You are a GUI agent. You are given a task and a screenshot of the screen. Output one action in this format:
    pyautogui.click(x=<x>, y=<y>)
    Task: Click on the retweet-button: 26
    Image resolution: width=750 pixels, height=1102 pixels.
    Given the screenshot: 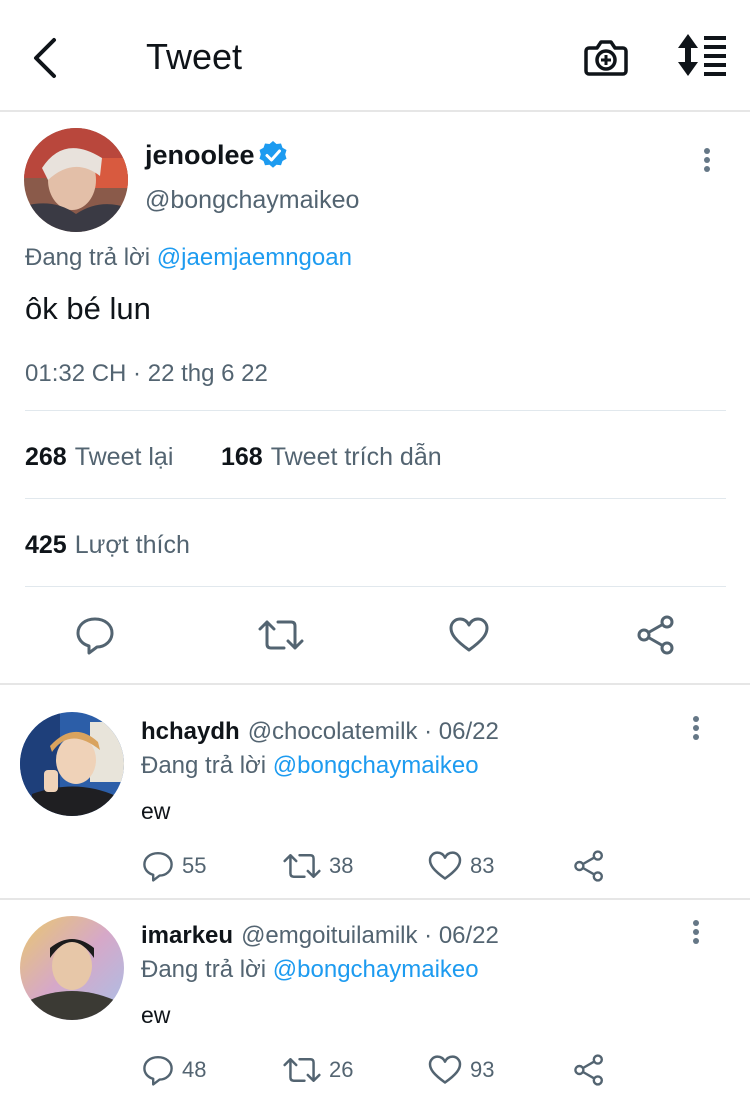 What is the action you would take?
    pyautogui.click(x=318, y=1070)
    